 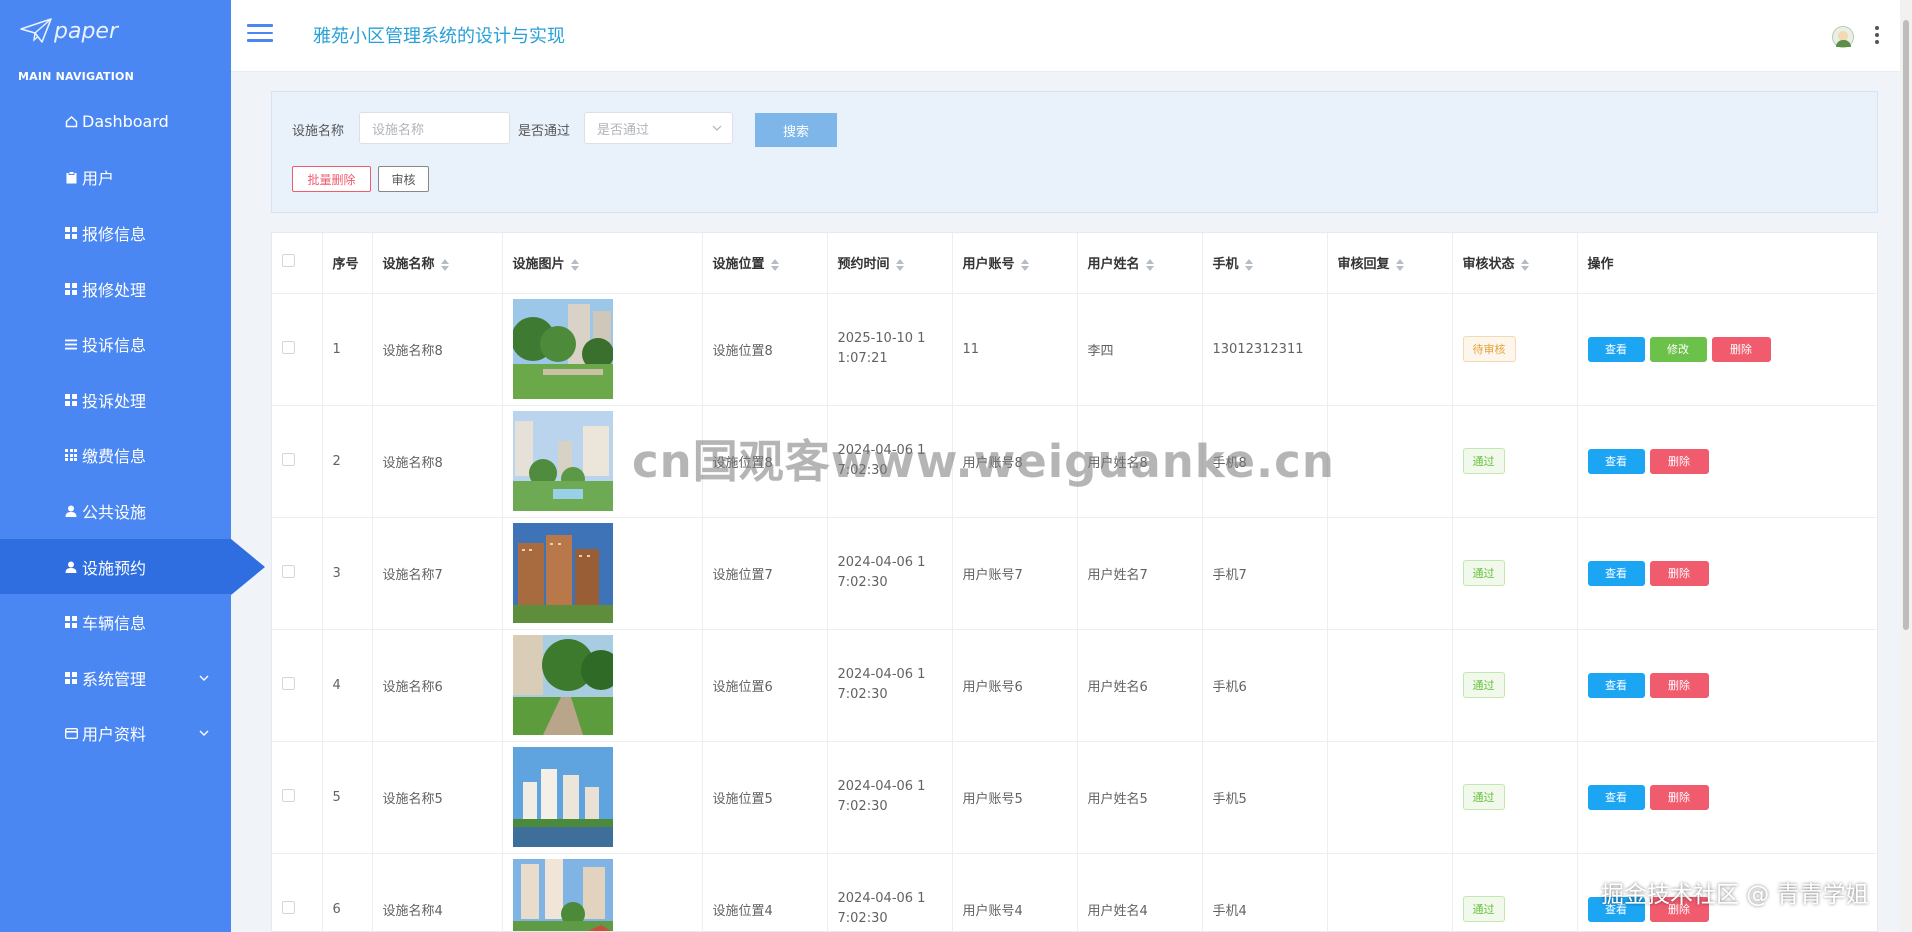 What do you see at coordinates (71, 122) in the screenshot?
I see `home-icon` at bounding box center [71, 122].